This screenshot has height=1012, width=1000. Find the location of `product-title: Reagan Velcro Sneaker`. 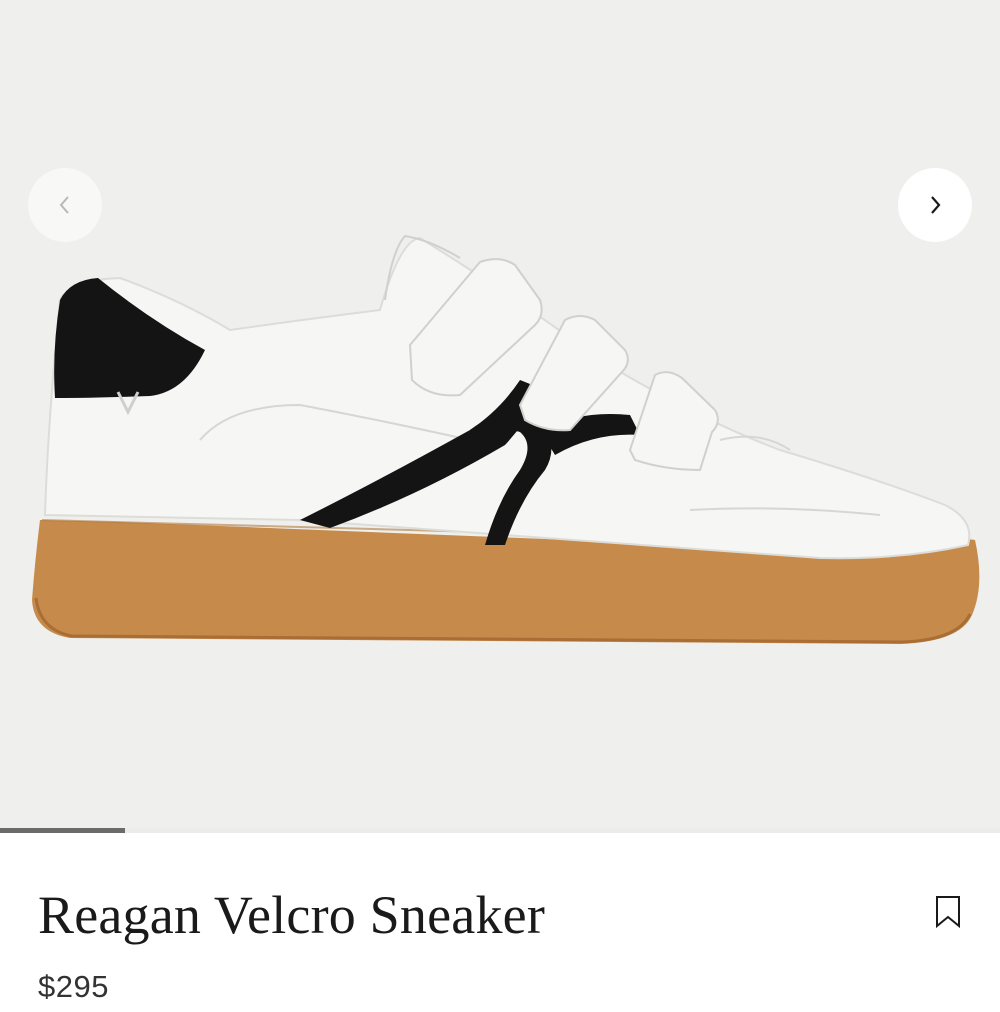

product-title: Reagan Velcro Sneaker is located at coordinates (291, 915).